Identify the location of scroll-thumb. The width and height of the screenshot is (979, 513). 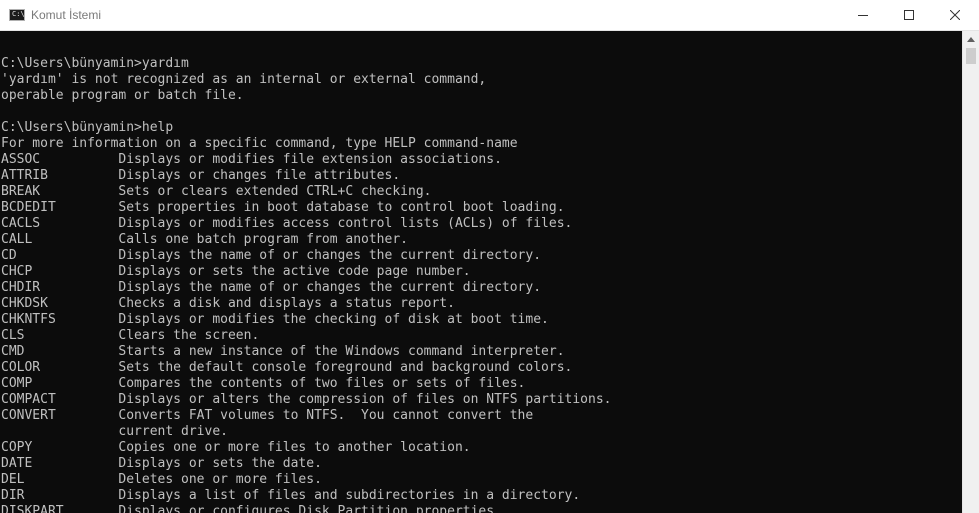
(971, 56).